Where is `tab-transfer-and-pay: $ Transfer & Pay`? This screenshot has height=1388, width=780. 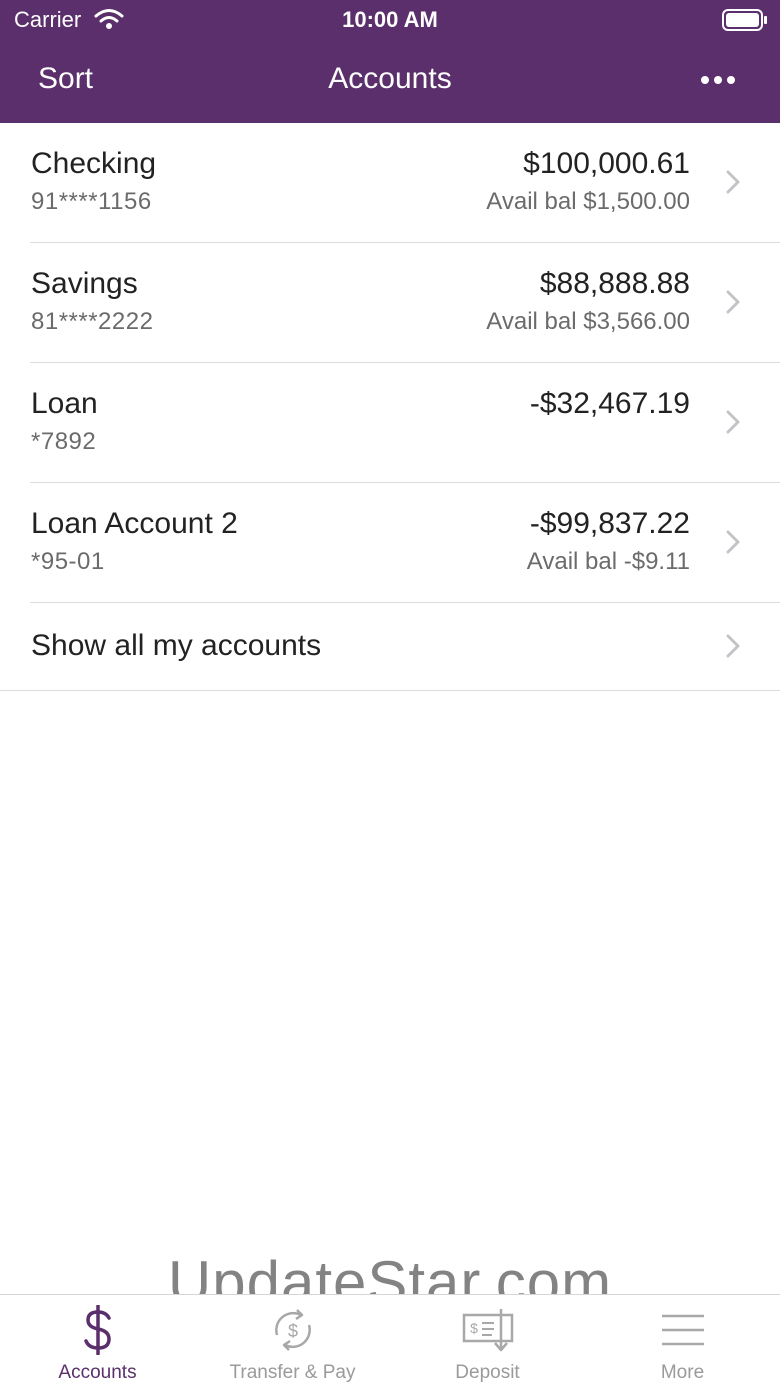
tab-transfer-and-pay: $ Transfer & Pay is located at coordinates (292, 1341).